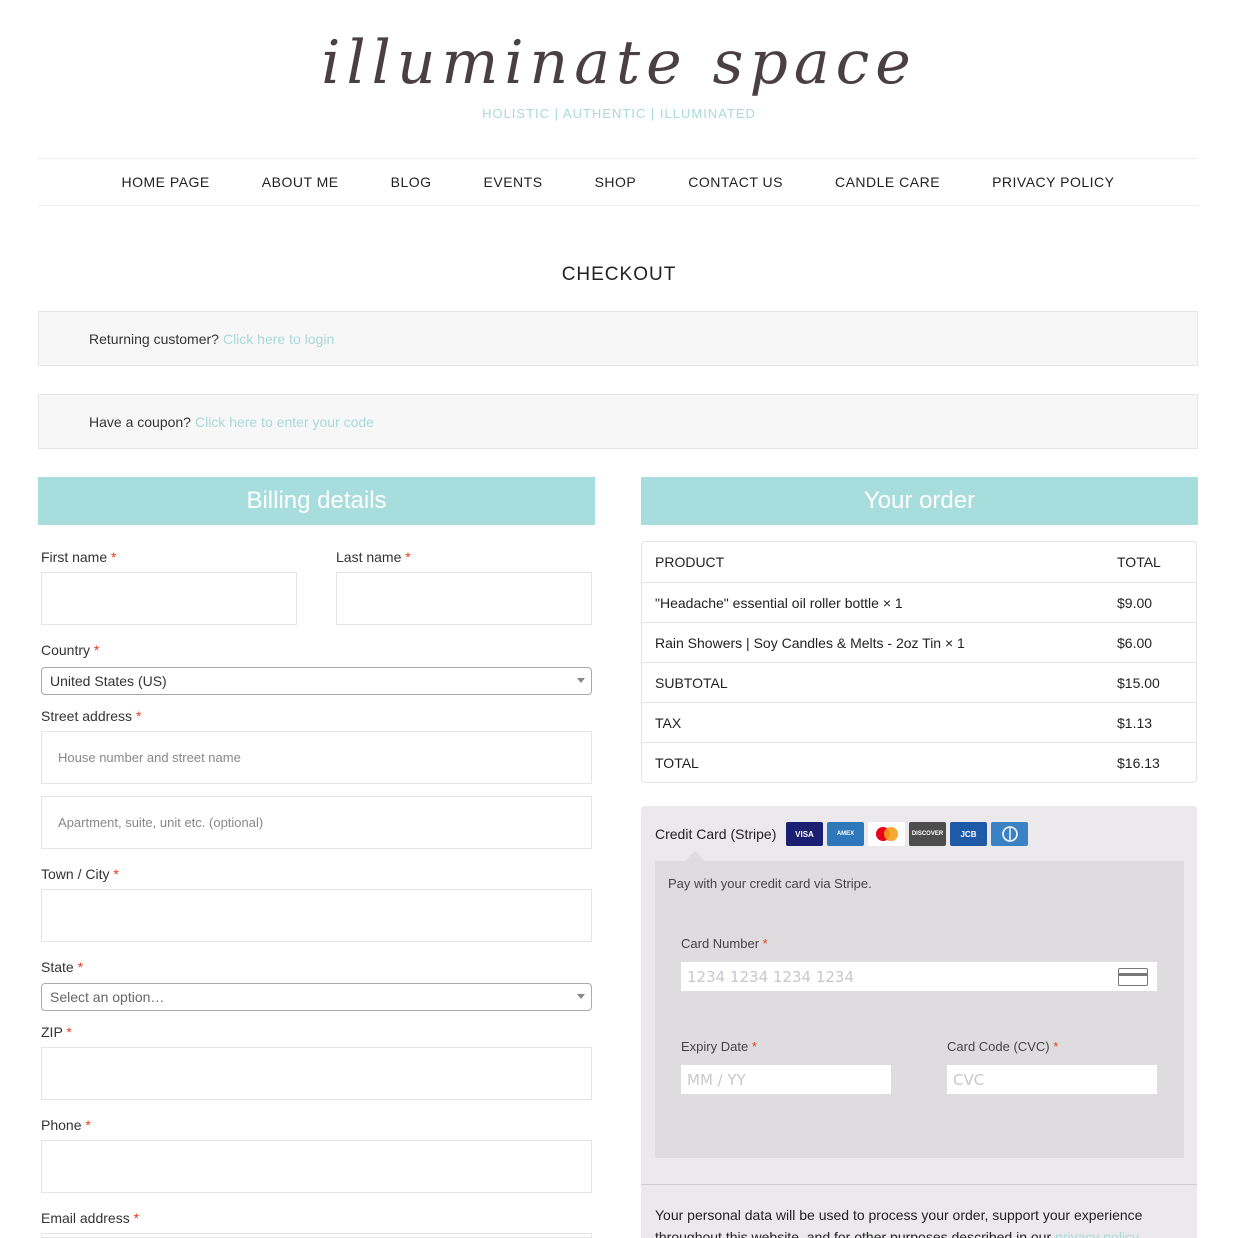 This screenshot has height=1238, width=1238. What do you see at coordinates (1052, 1079) in the screenshot?
I see `cvc-field: CVC` at bounding box center [1052, 1079].